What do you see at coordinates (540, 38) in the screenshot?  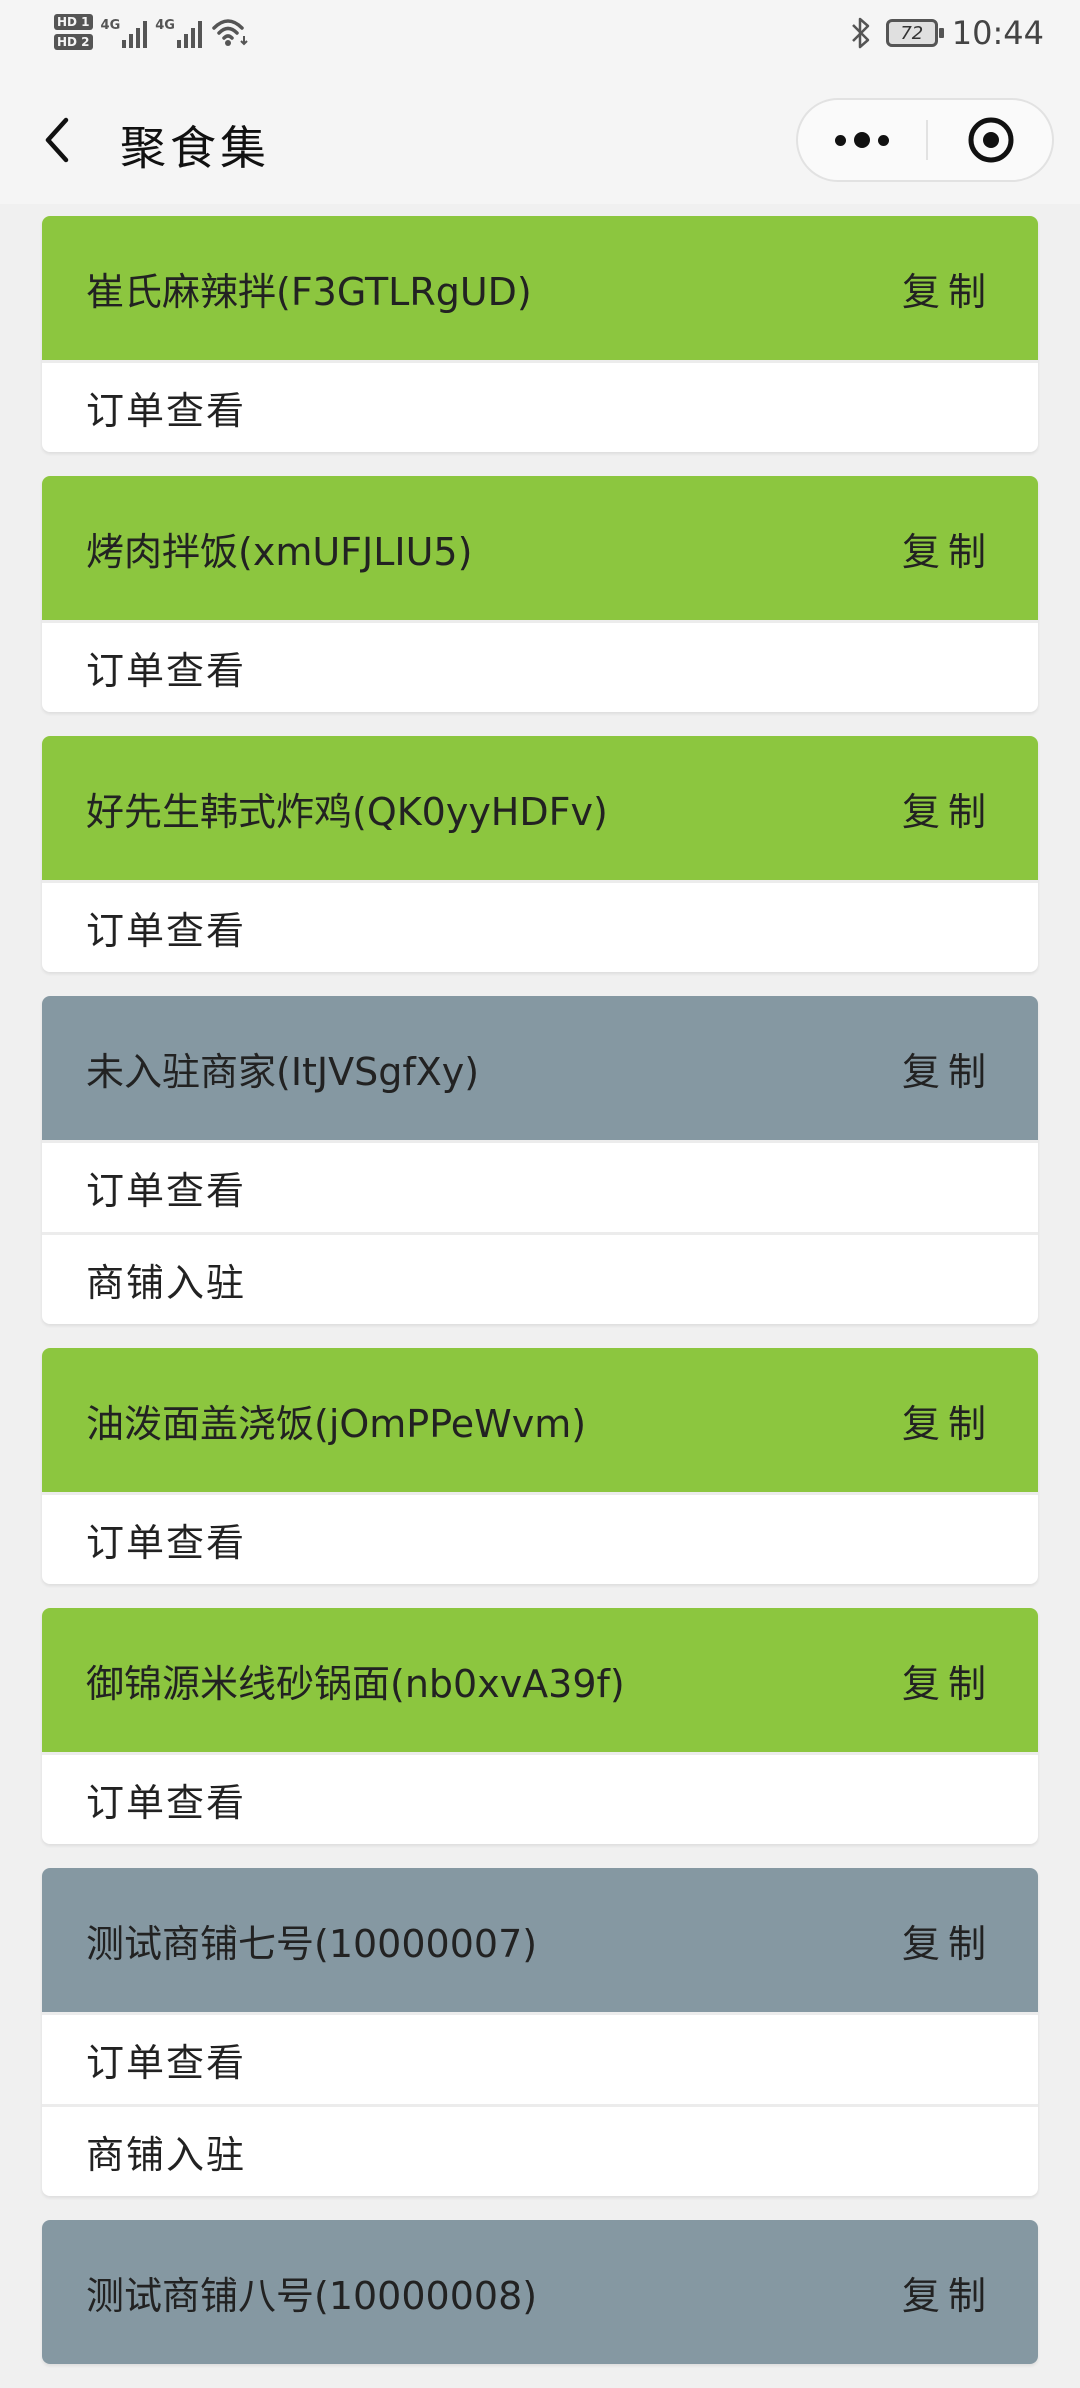 I see `status-bar: HD 1 HD 2 4G 4G 72 10:44` at bounding box center [540, 38].